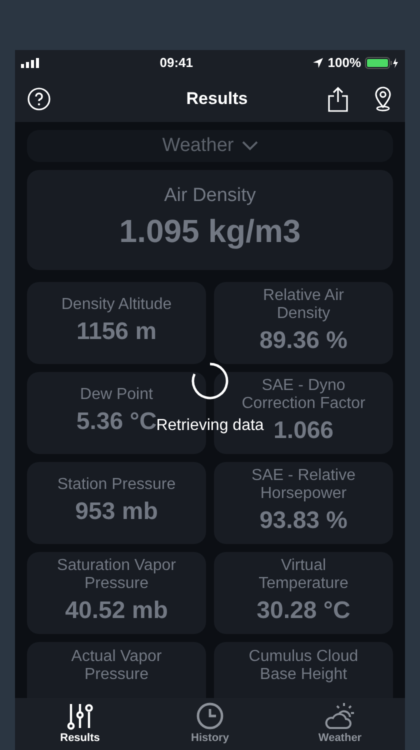 The height and width of the screenshot is (750, 420). I want to click on measurement-label: SAE - Relative Horsepower, so click(303, 485).